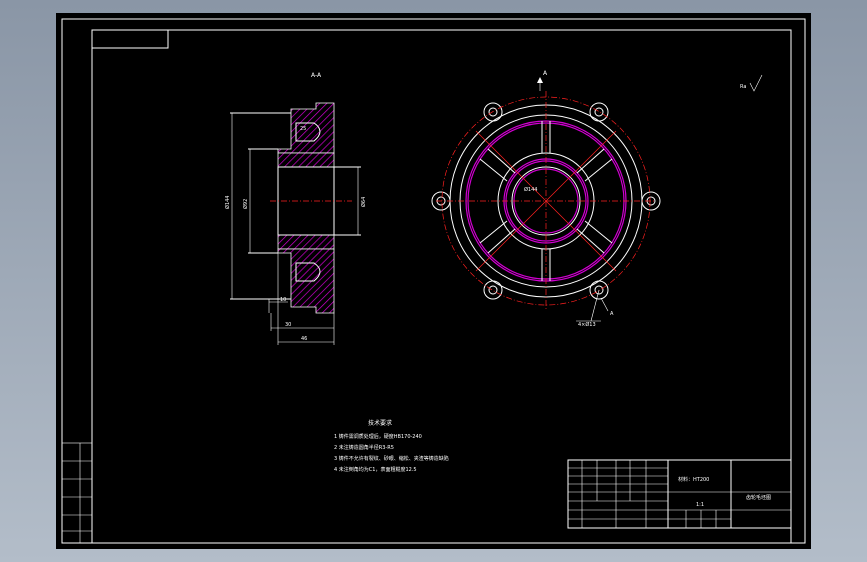 This screenshot has width=867, height=562. What do you see at coordinates (375, 469) in the screenshot?
I see `tech-req-4: 4 未注倒角均为C1，表面粗糙度12.5` at bounding box center [375, 469].